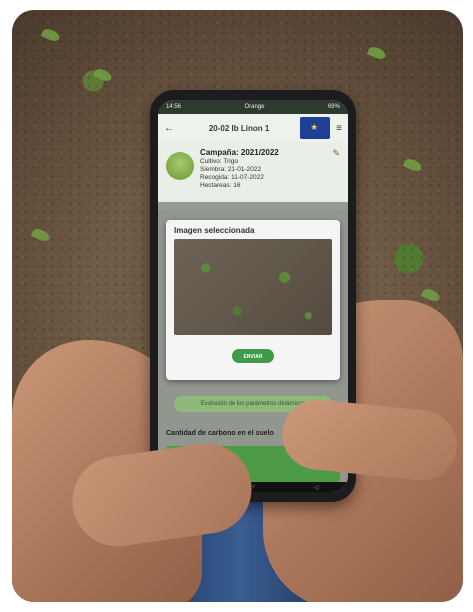  I want to click on menu-icon: ≡, so click(339, 128).